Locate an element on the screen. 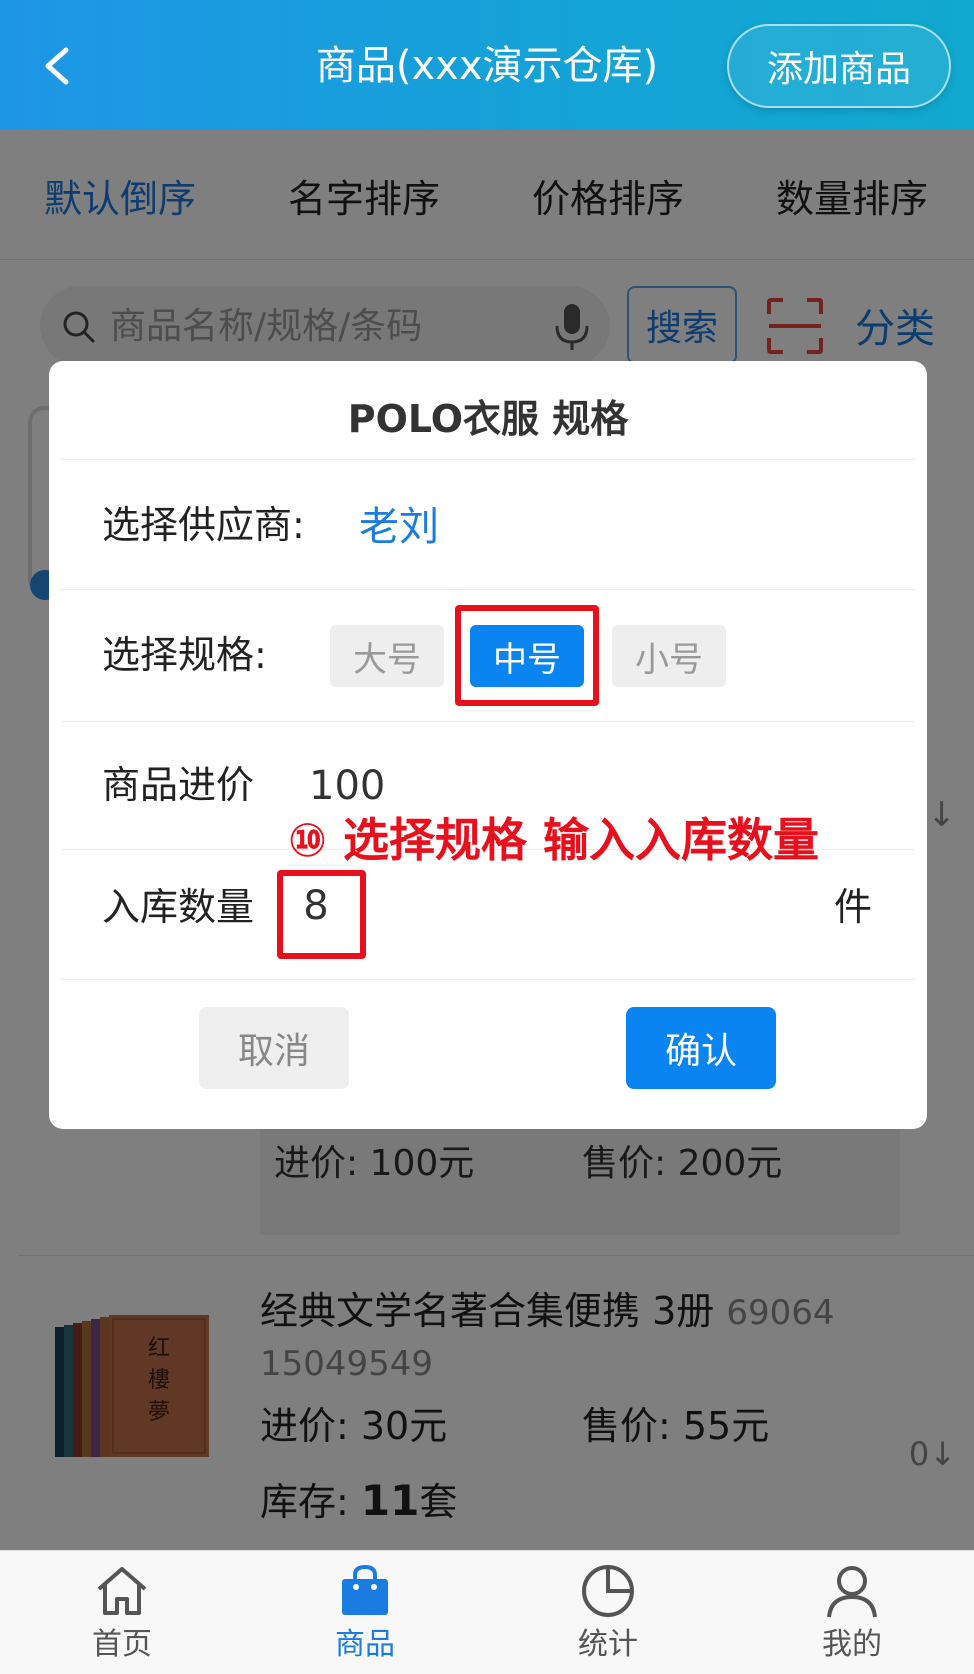 The height and width of the screenshot is (1674, 974). nav-home-label: 首页 is located at coordinates (122, 1644).